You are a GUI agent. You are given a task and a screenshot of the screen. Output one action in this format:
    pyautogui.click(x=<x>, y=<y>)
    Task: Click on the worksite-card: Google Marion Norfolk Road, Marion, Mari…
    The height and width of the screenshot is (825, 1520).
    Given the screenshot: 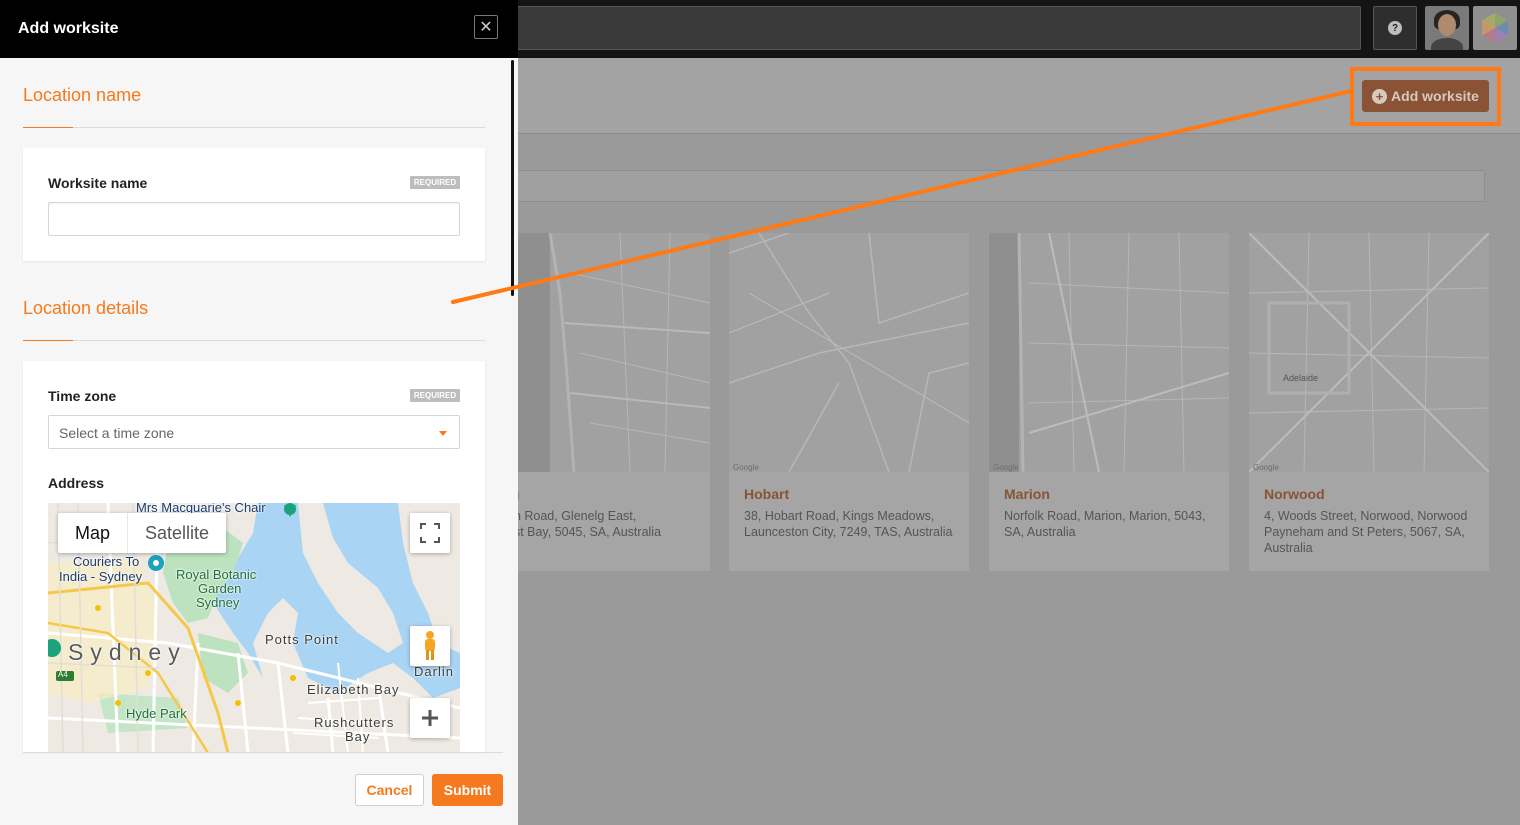 What is the action you would take?
    pyautogui.click(x=1109, y=402)
    